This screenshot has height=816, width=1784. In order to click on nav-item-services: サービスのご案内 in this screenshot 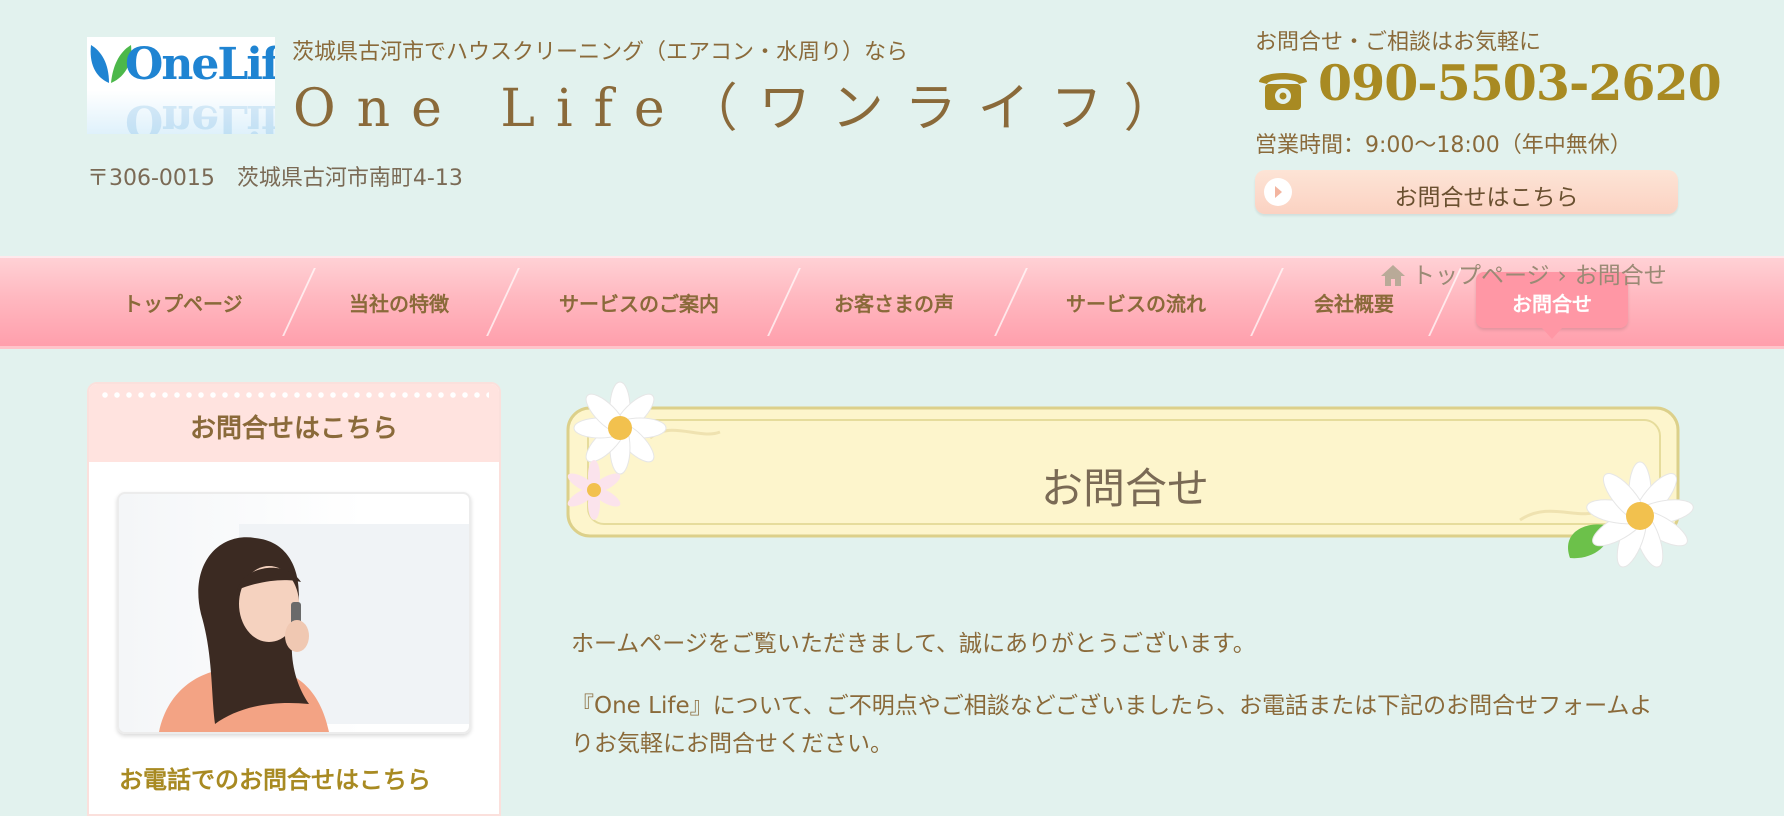, I will do `click(639, 302)`.